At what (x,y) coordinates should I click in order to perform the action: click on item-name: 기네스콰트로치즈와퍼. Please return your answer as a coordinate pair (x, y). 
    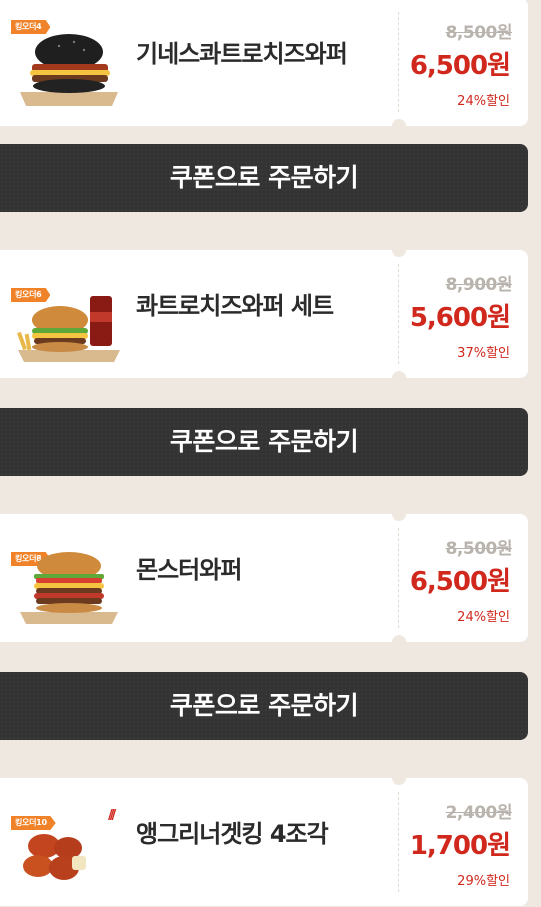
    Looking at the image, I should click on (242, 54).